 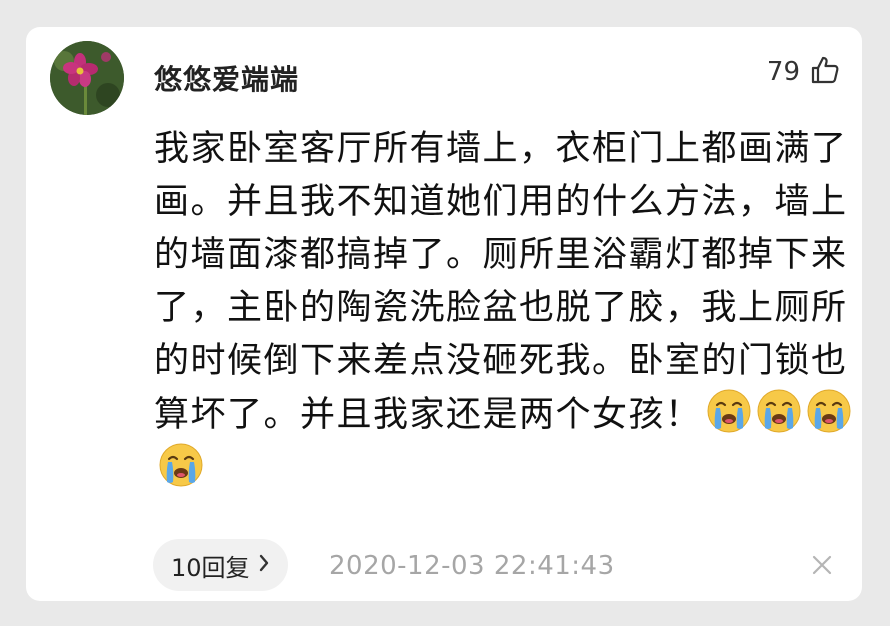 I want to click on avatar, so click(x=87, y=78).